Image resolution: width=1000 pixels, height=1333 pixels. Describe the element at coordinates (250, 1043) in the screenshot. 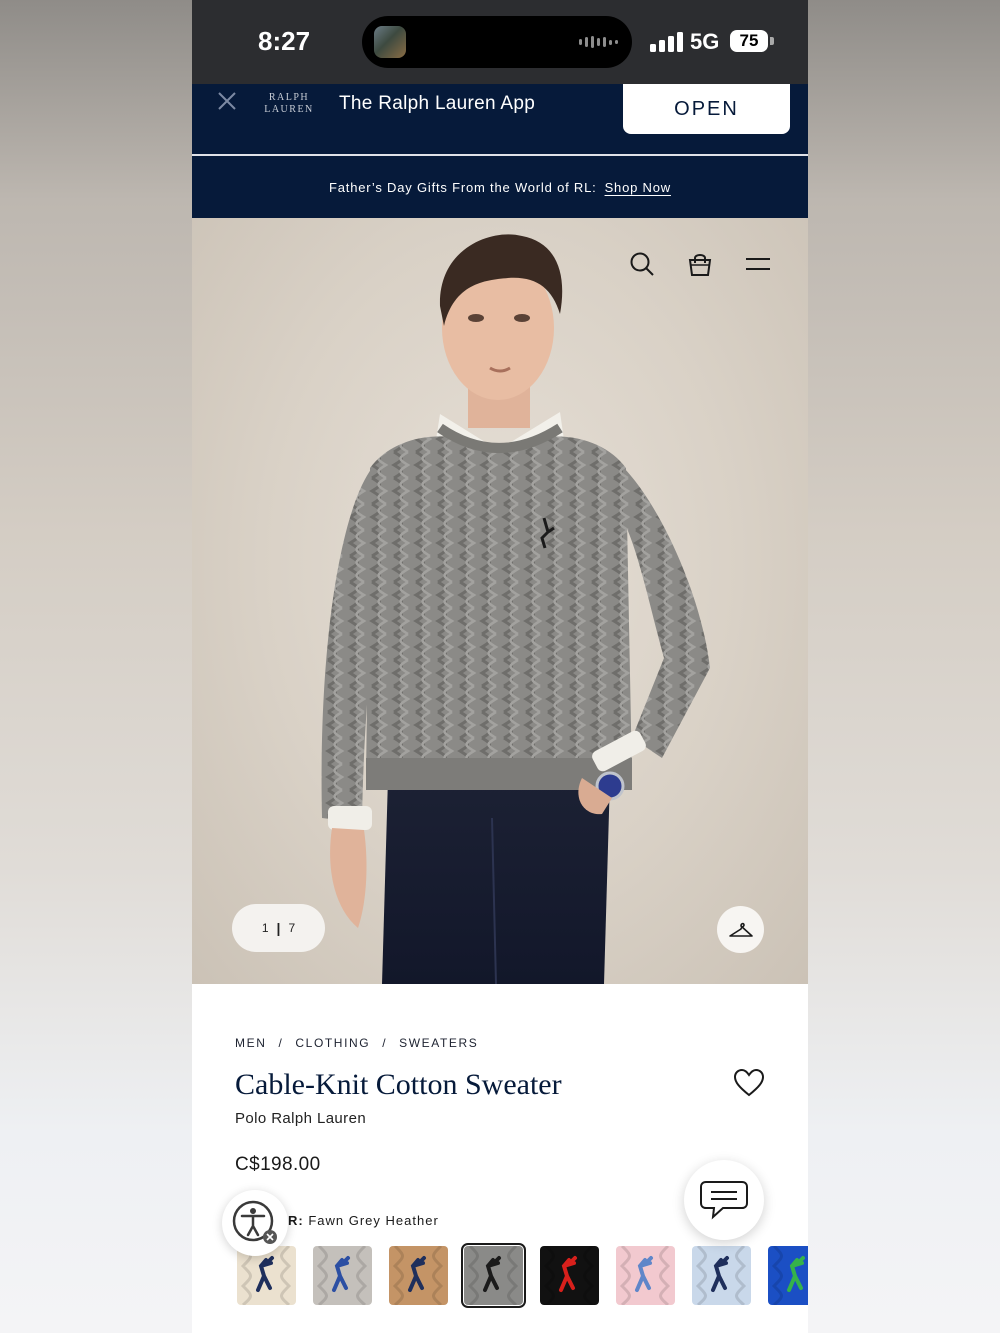

I see `breadcrumb-men: MEN` at that location.